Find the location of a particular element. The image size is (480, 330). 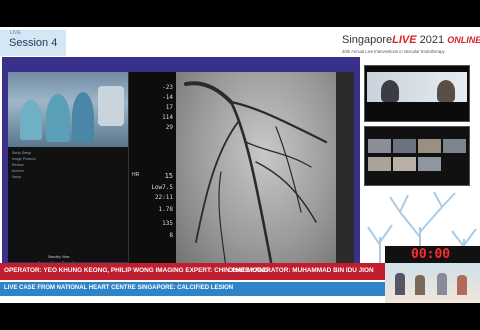

session-live-tag: LIVE is located at coordinates (15, 33).